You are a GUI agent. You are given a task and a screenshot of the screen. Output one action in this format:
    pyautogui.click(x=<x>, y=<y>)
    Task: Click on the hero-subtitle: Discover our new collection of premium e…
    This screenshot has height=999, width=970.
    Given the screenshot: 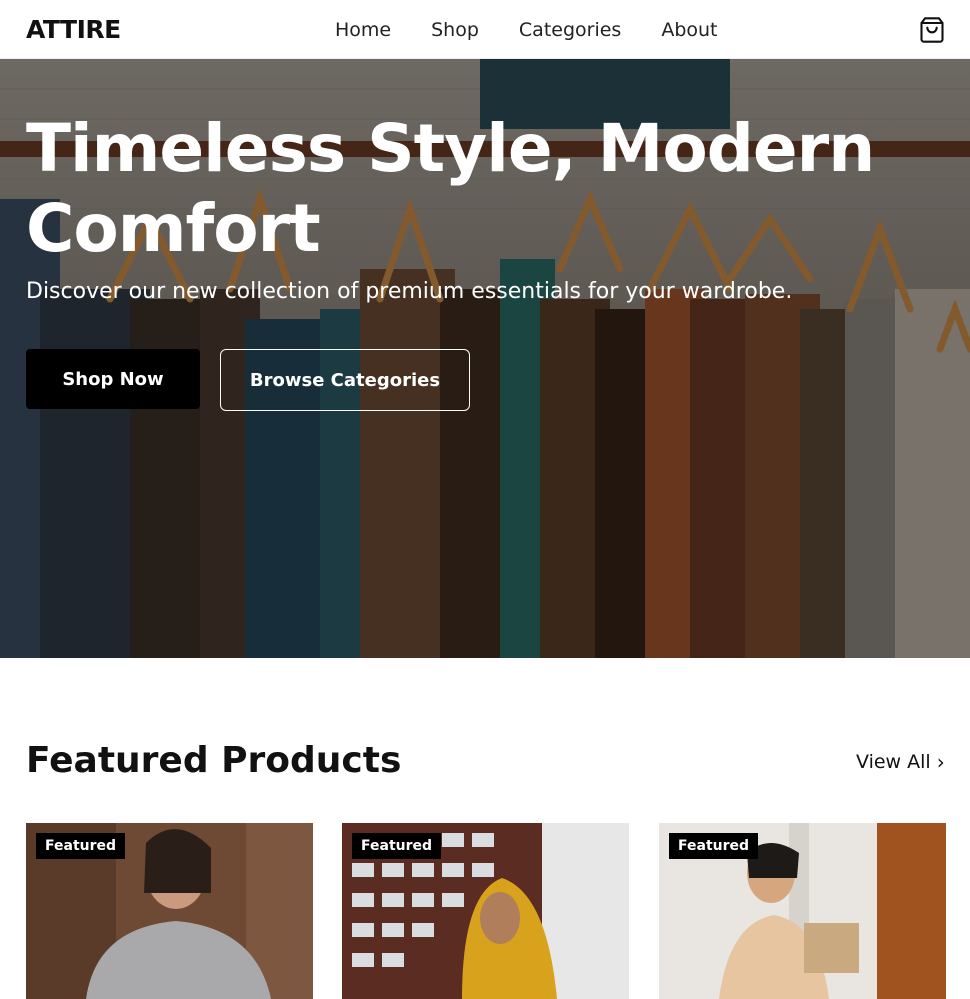 What is the action you would take?
    pyautogui.click(x=409, y=291)
    